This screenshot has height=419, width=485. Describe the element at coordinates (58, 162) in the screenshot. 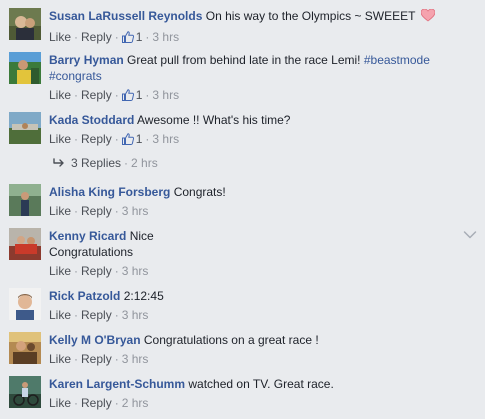

I see `reply-arrow-icon` at that location.